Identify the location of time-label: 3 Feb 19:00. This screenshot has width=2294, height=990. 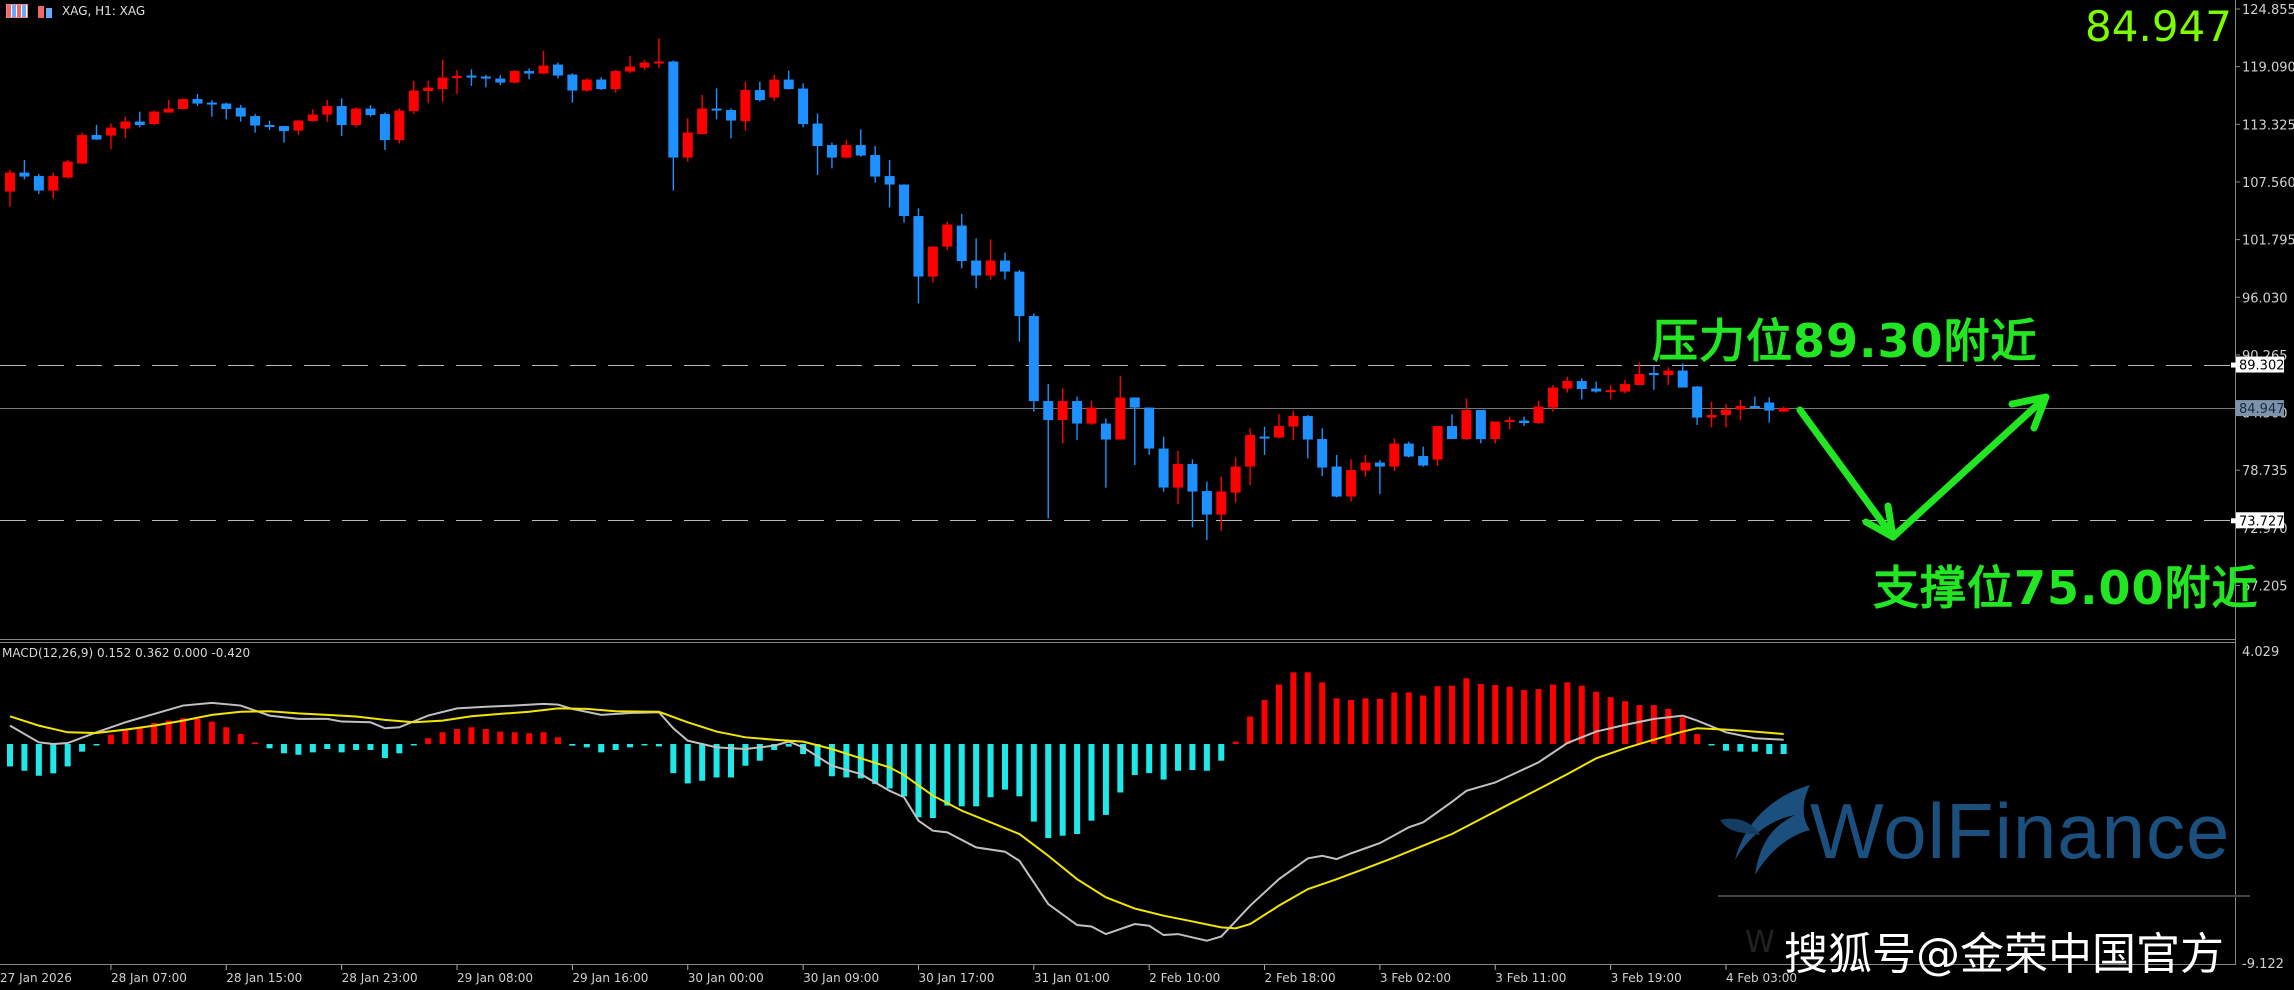
(1646, 978).